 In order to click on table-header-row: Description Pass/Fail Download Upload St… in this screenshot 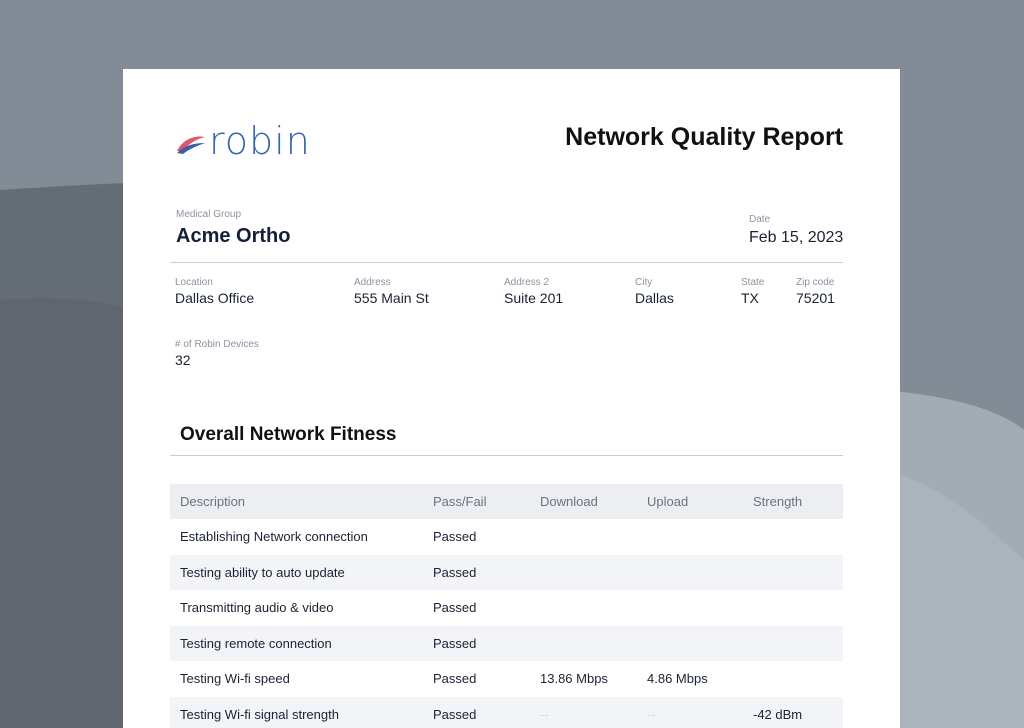, I will do `click(506, 501)`.